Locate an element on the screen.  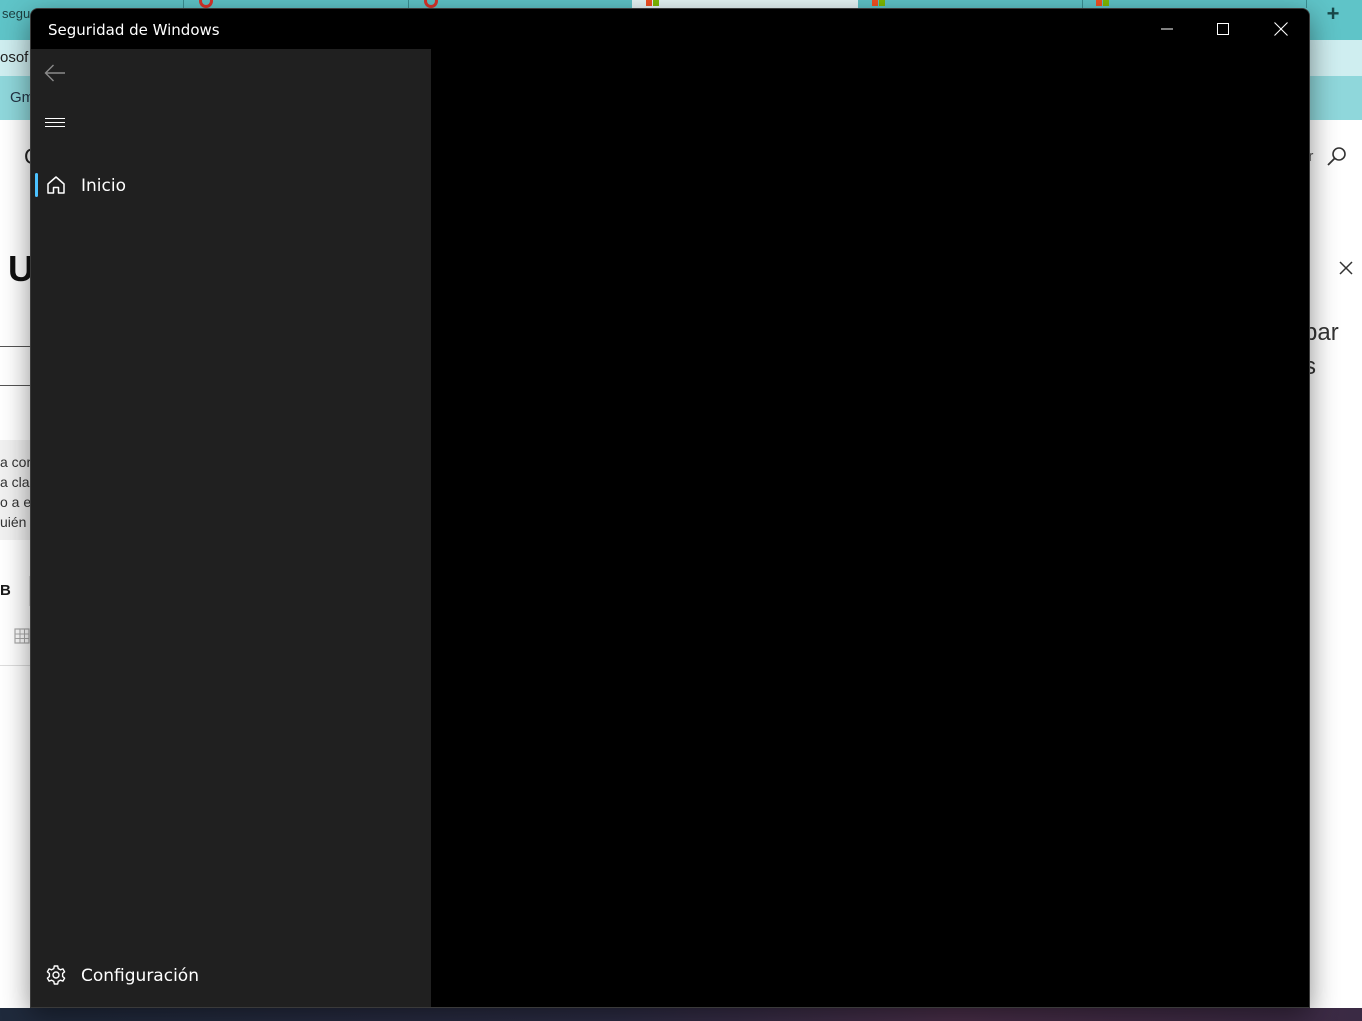
title-bar: Seguridad de Windows is located at coordinates (670, 29).